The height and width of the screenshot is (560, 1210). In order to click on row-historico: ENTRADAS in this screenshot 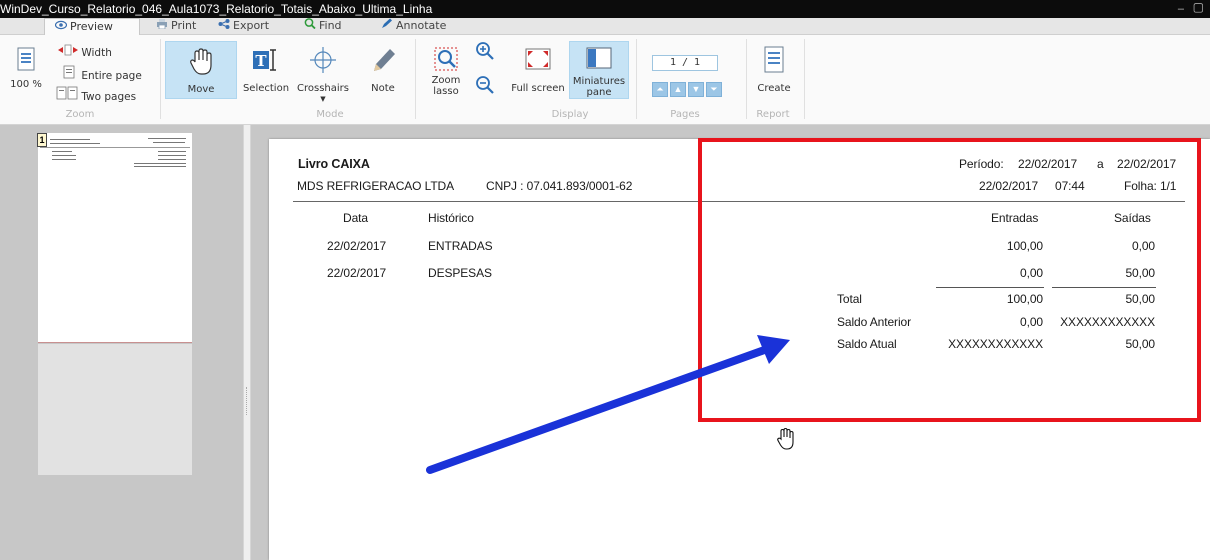, I will do `click(460, 246)`.